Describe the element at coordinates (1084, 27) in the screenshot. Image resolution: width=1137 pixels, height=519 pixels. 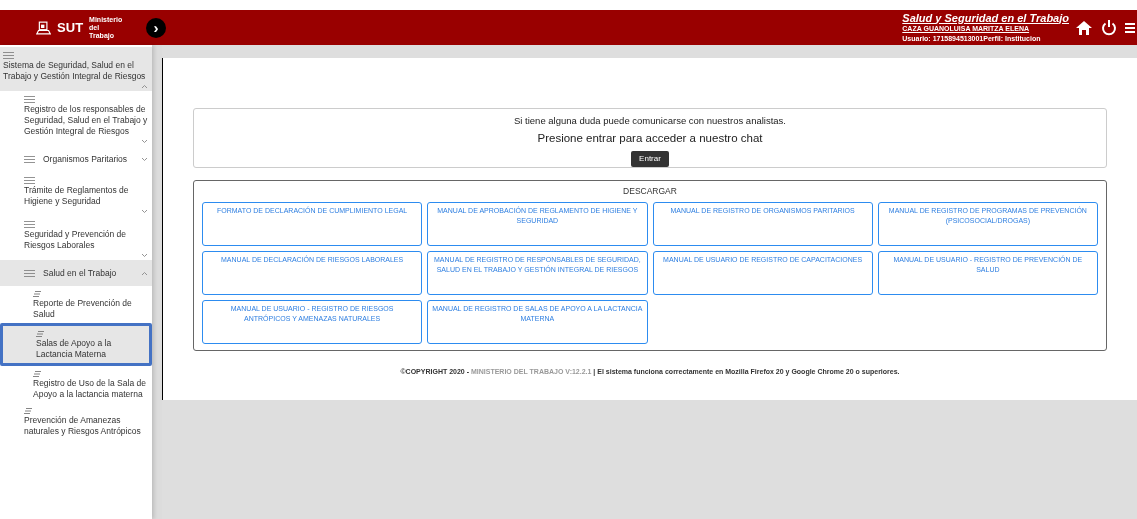
I see `home-icon` at that location.